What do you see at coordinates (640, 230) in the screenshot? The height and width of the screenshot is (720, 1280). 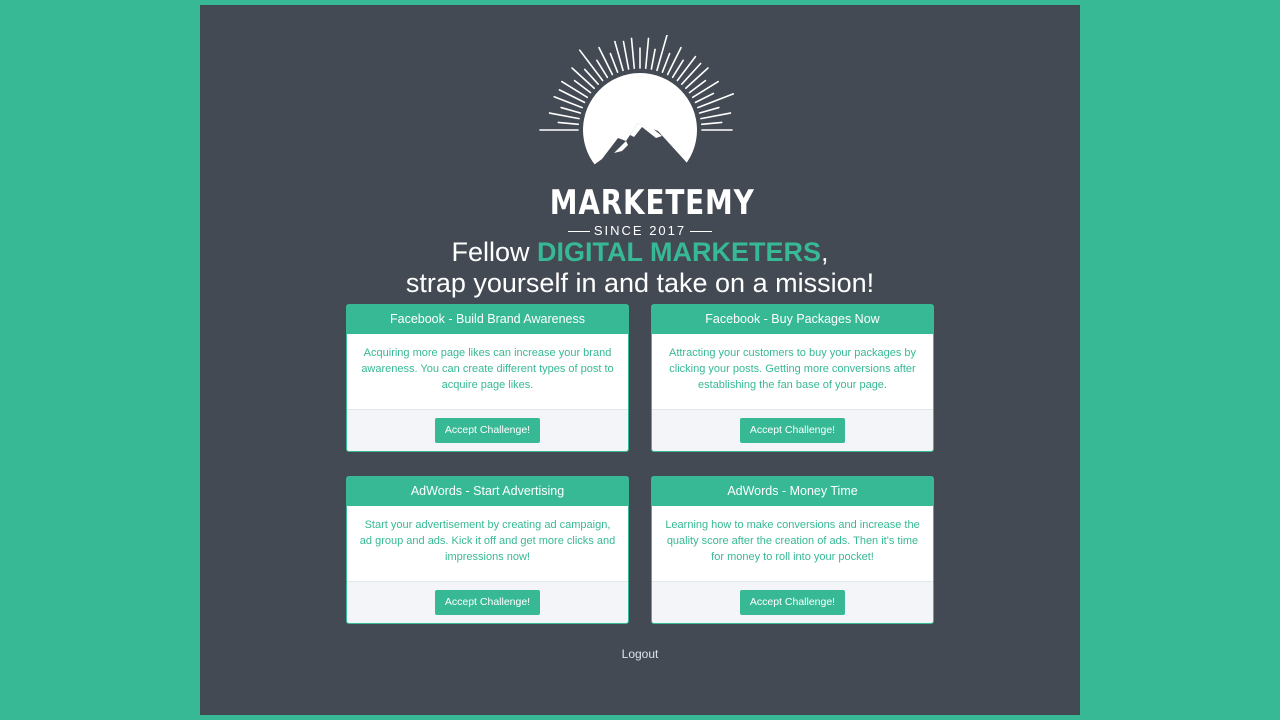 I see `logo-since-text: SINCE 2017` at bounding box center [640, 230].